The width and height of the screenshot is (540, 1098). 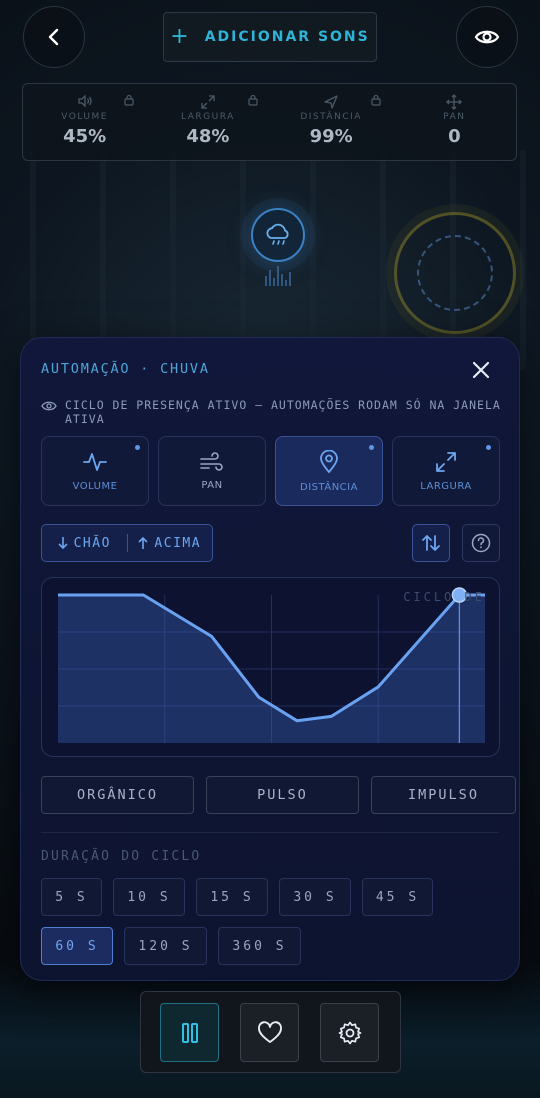 What do you see at coordinates (397, 897) in the screenshot?
I see `duration-45s-button: 45 S` at bounding box center [397, 897].